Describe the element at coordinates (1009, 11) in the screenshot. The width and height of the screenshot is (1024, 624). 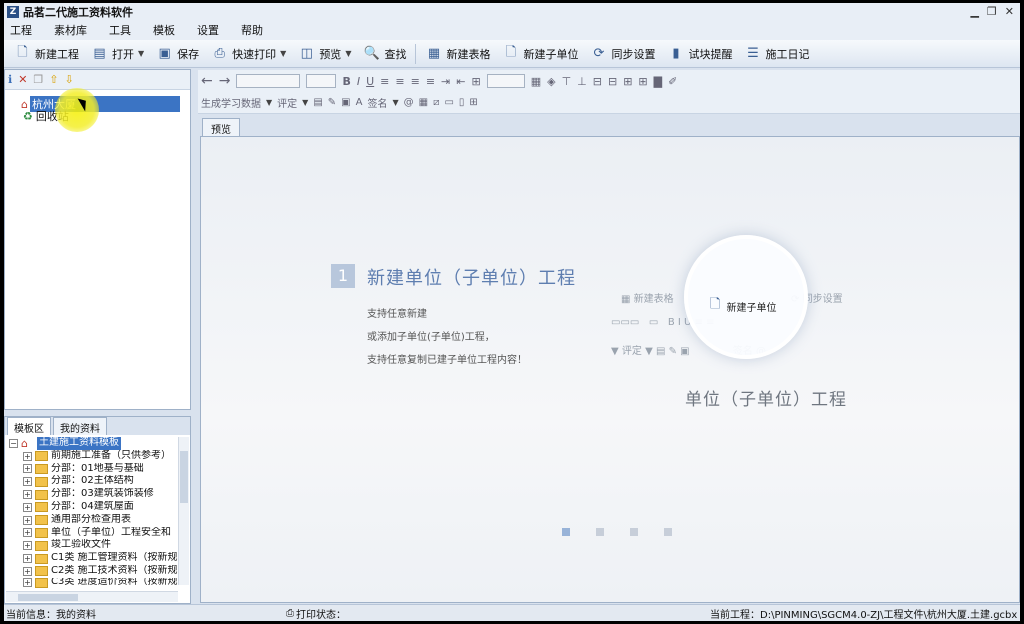
I see `close-icon: ✕` at that location.